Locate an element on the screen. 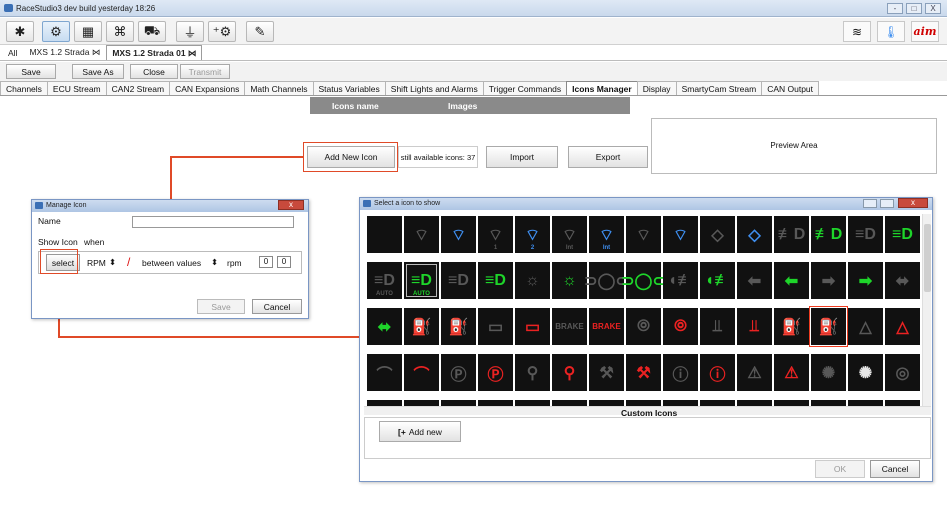 This screenshot has height=505, width=947. wifi-icon: ≋ is located at coordinates (857, 31).